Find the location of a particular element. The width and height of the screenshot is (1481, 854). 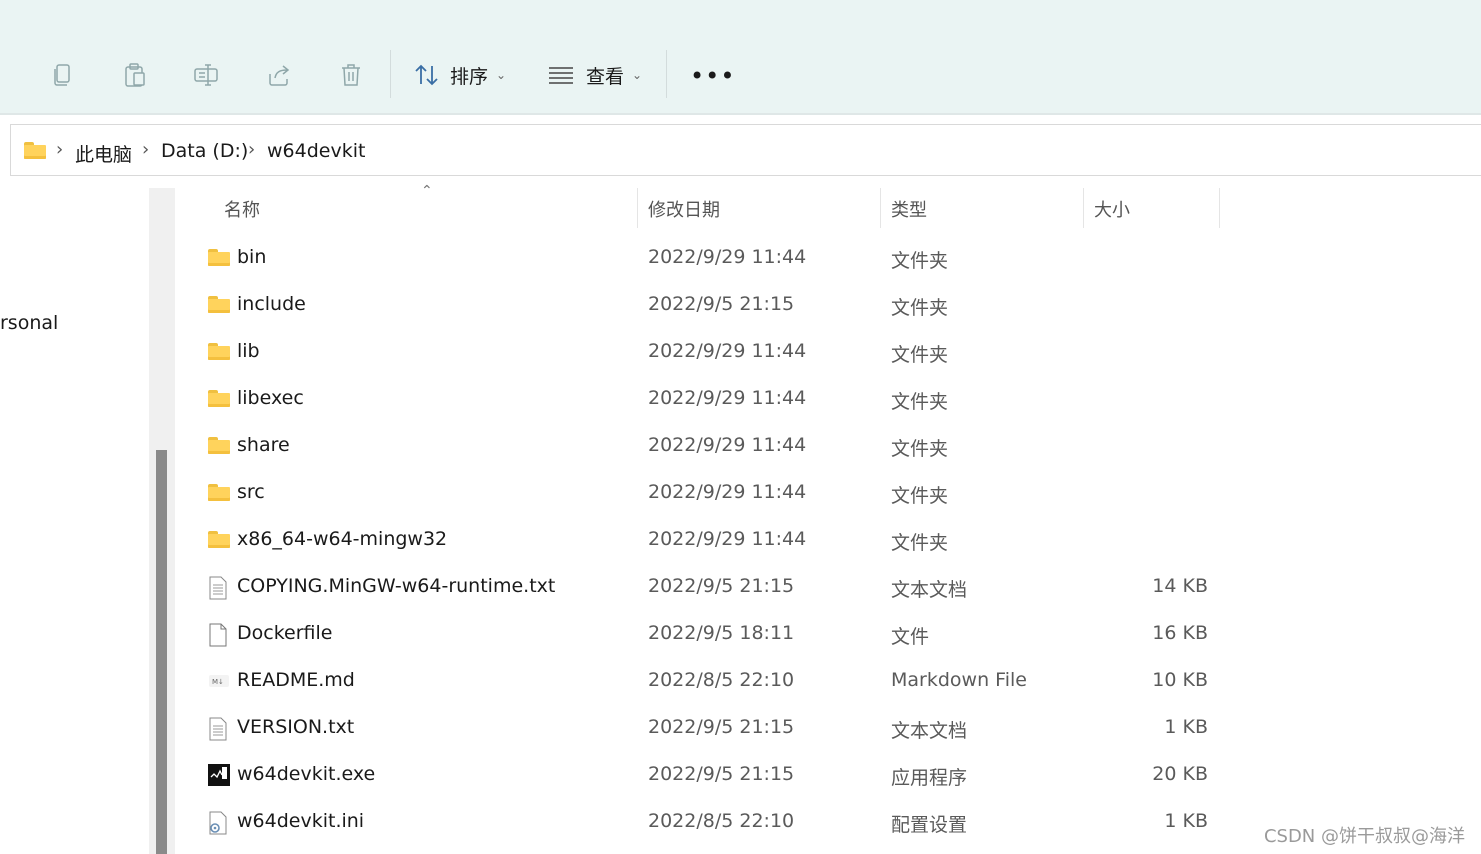

file-row: share 2022/9/29 11:44 文件夹 is located at coordinates (715, 446).